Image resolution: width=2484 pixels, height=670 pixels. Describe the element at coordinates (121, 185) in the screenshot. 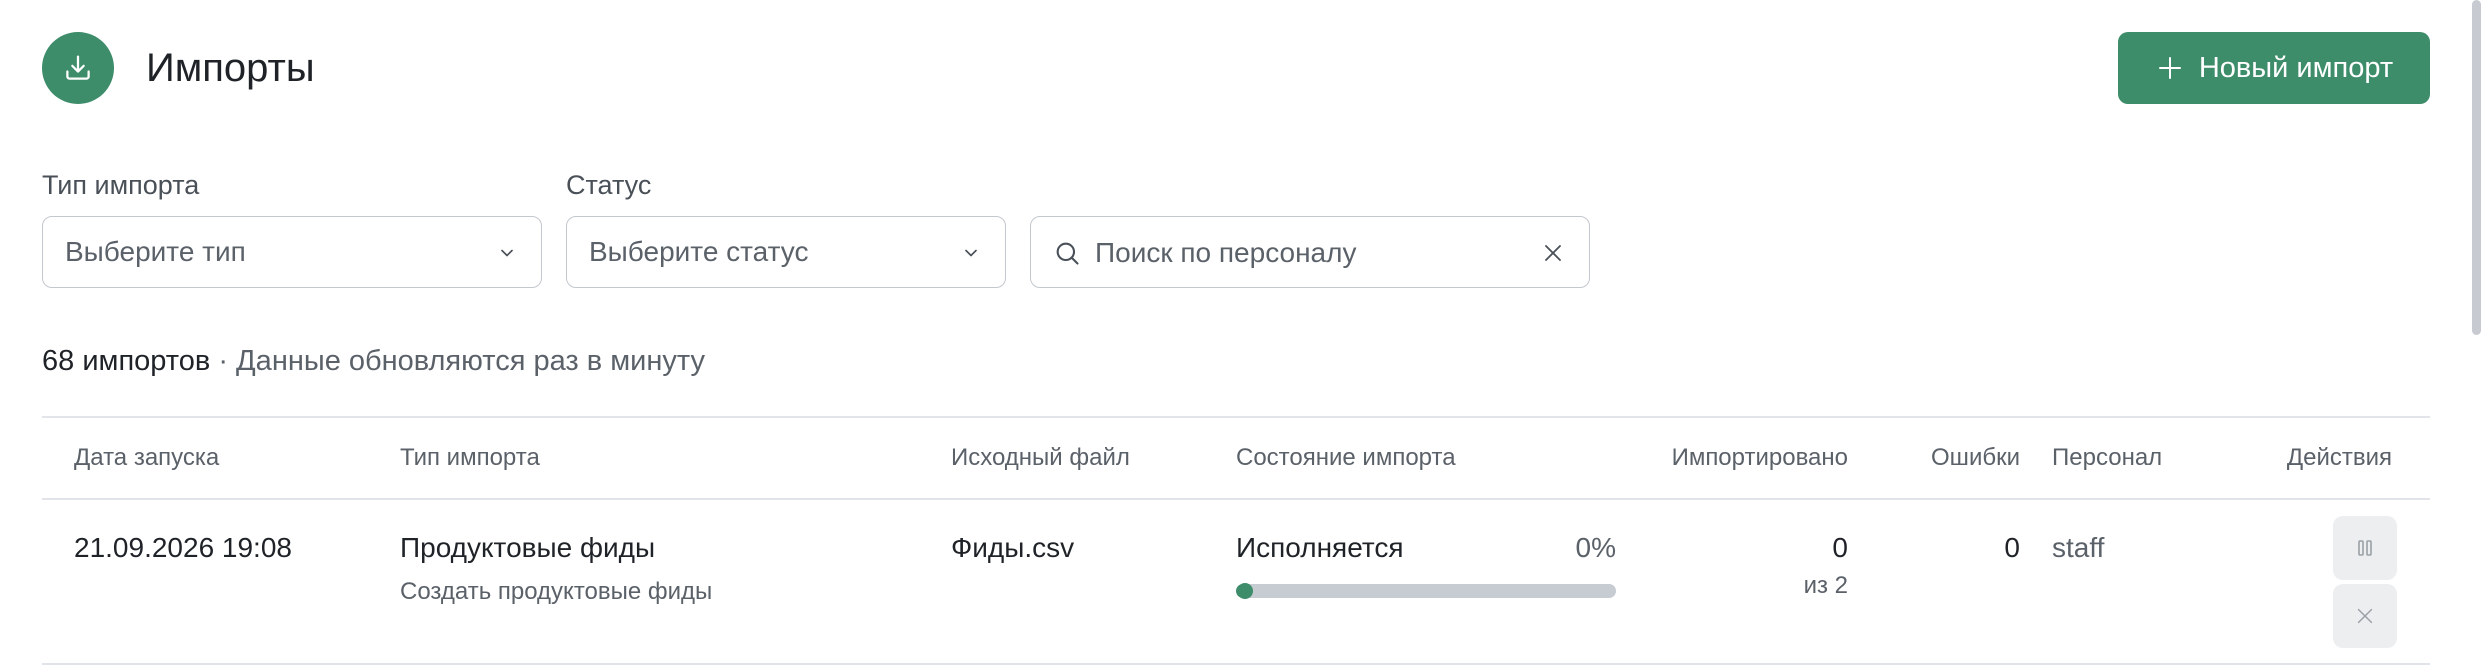

I see `import-type-label: Тип импорта` at that location.